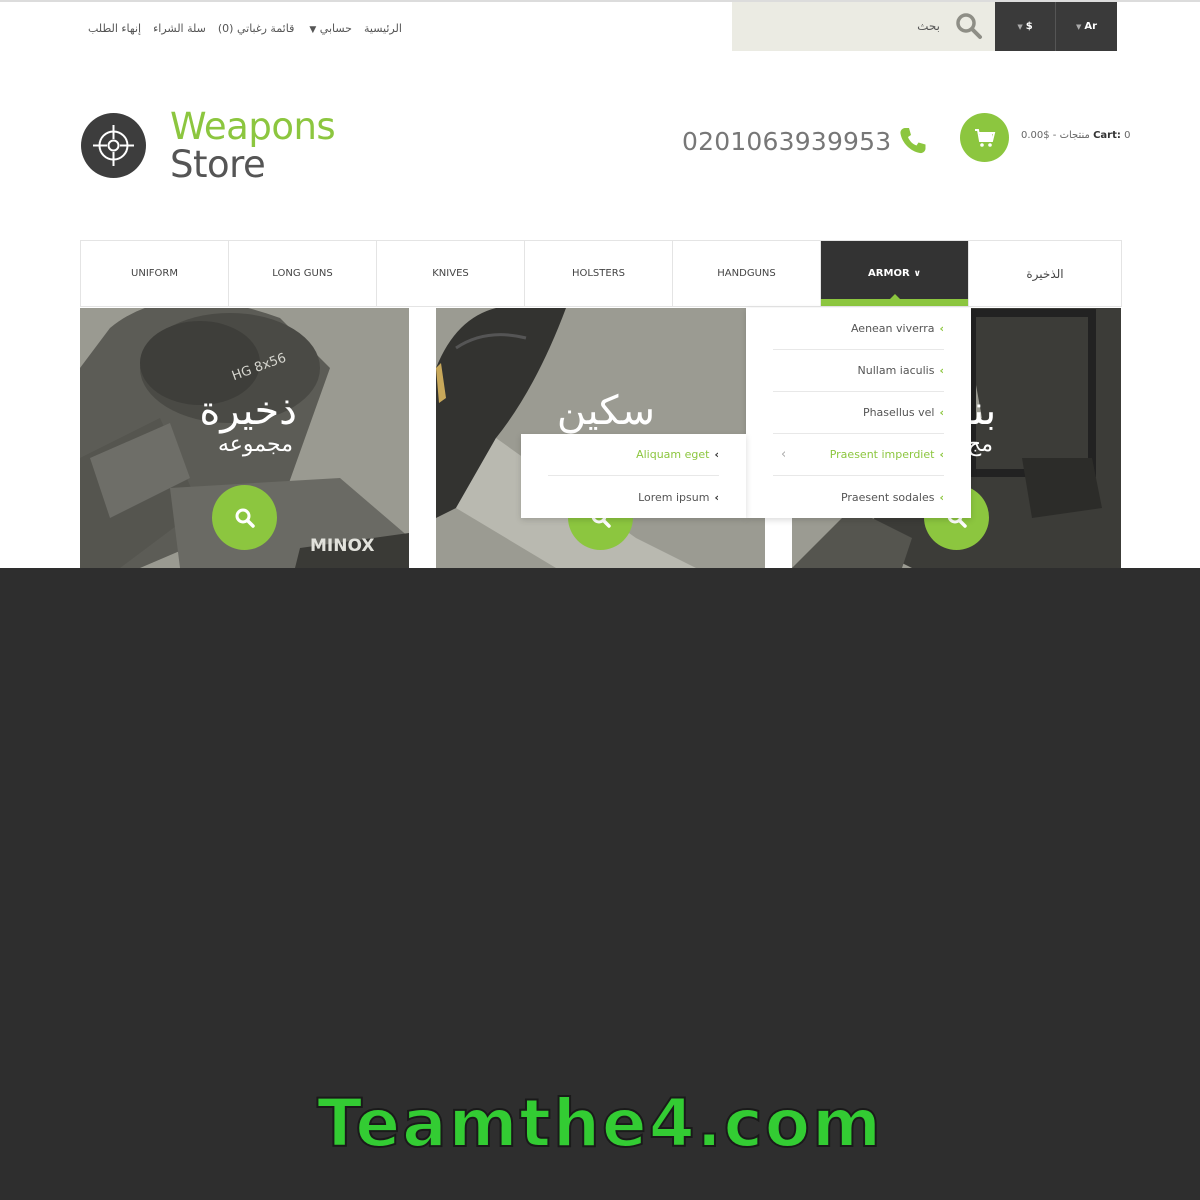 The height and width of the screenshot is (1200, 1200). Describe the element at coordinates (787, 141) in the screenshot. I see `phone-number: 0201063939953` at that location.